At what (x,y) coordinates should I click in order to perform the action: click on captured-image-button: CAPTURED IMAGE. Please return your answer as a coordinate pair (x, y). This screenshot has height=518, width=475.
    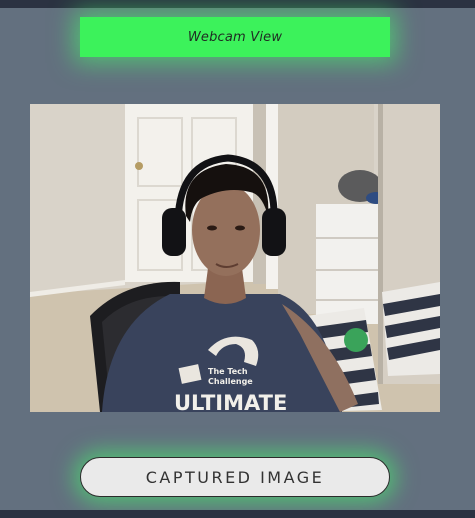
    Looking at the image, I should click on (235, 477).